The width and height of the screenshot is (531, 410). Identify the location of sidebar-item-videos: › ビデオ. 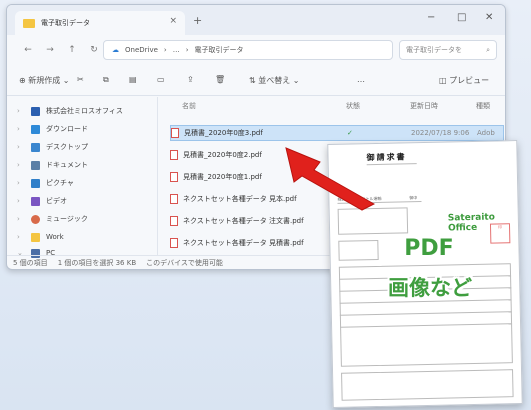
(42, 201).